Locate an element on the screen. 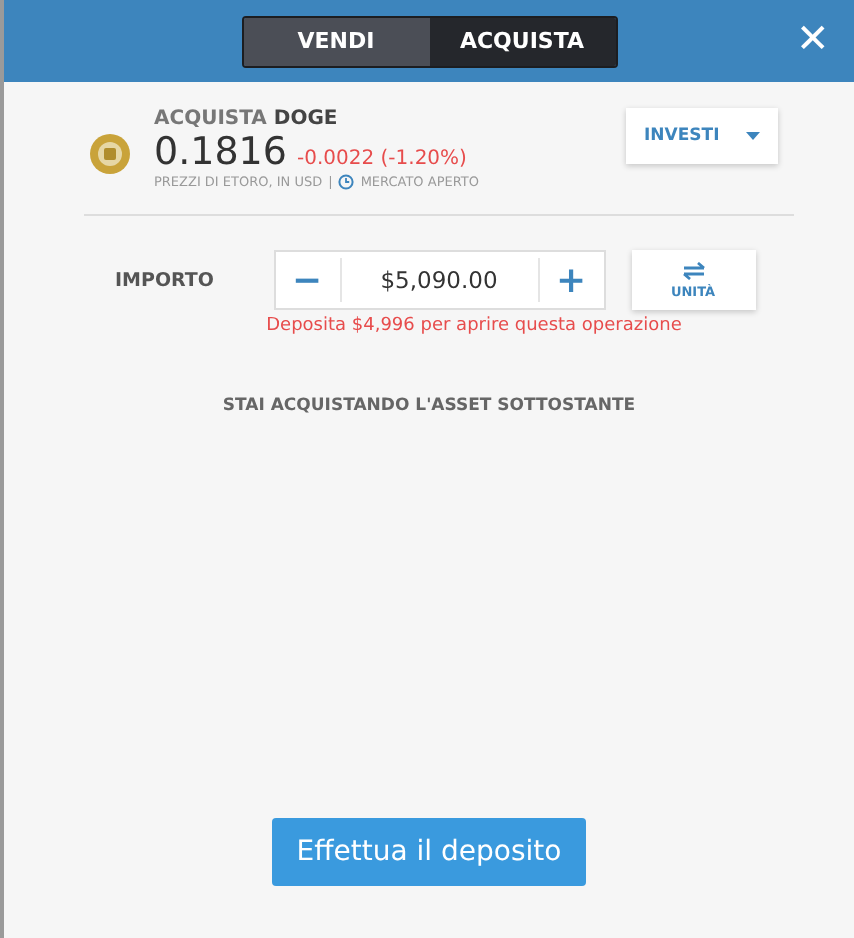  minus-button: − is located at coordinates (307, 280).